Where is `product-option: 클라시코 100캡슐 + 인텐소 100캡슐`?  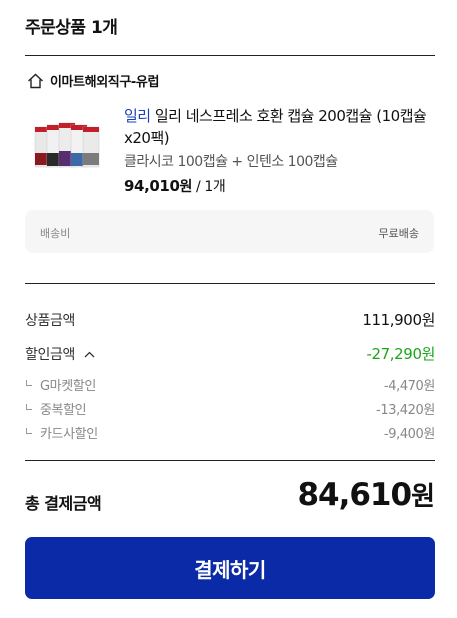 product-option: 클라시코 100캡슐 + 인텐소 100캡슐 is located at coordinates (231, 162).